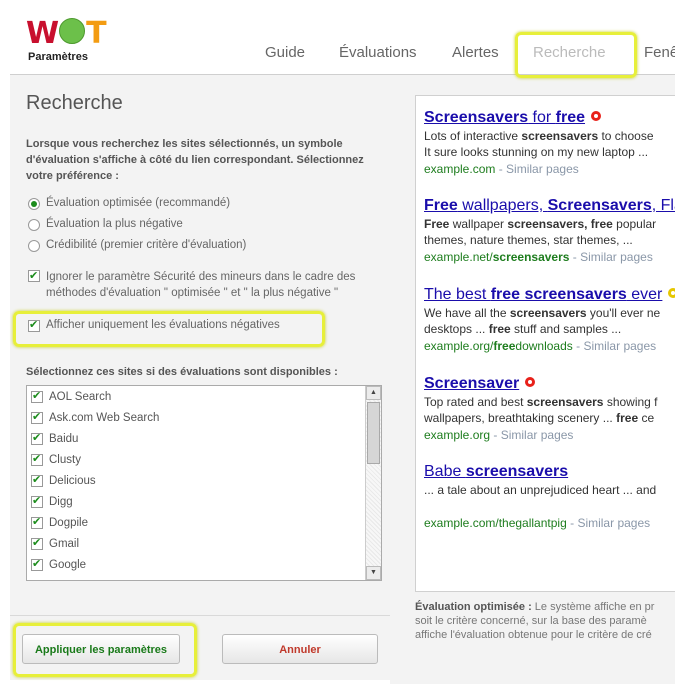 The width and height of the screenshot is (675, 684). I want to click on site-label: Baidu, so click(64, 438).